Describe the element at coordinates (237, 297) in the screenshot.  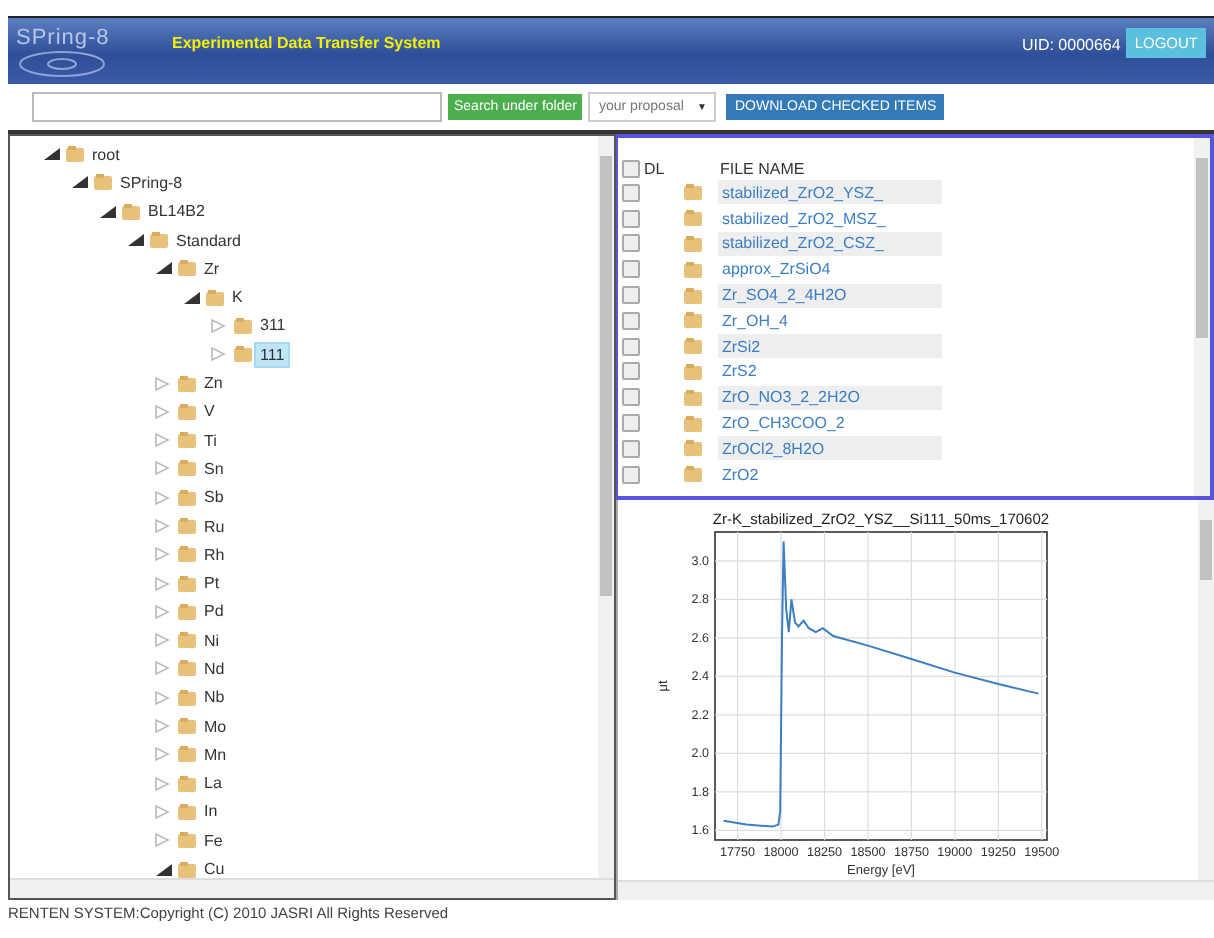
I see `tree-item: K` at that location.